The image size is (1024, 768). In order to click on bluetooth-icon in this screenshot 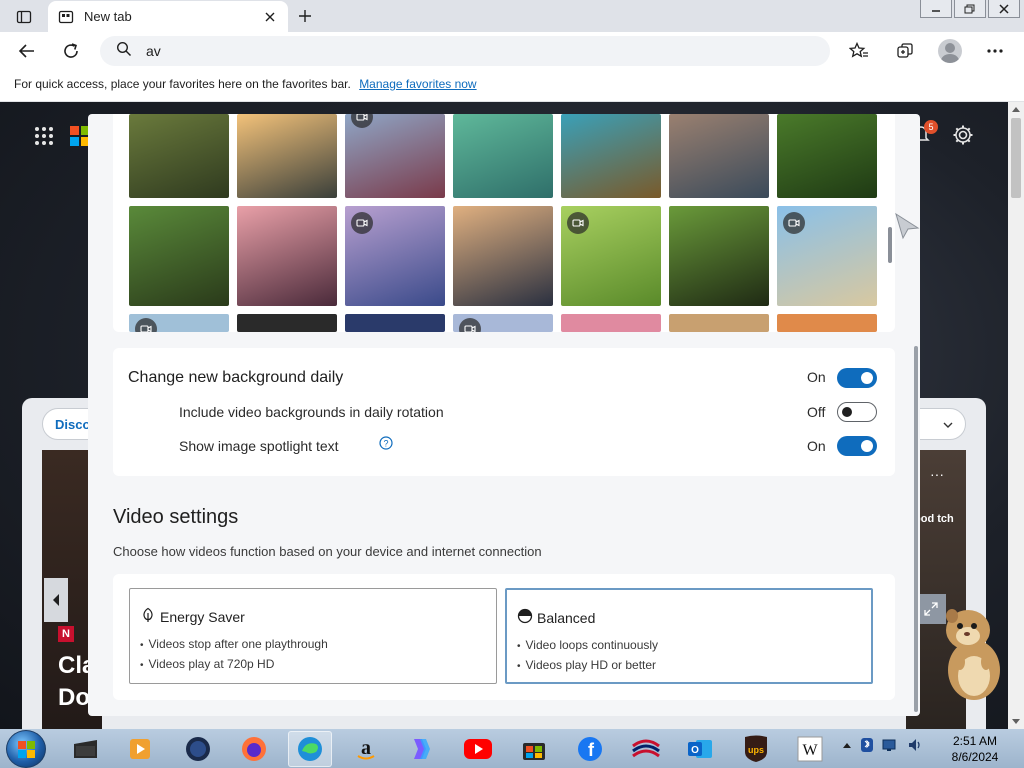, I will do `click(867, 745)`.